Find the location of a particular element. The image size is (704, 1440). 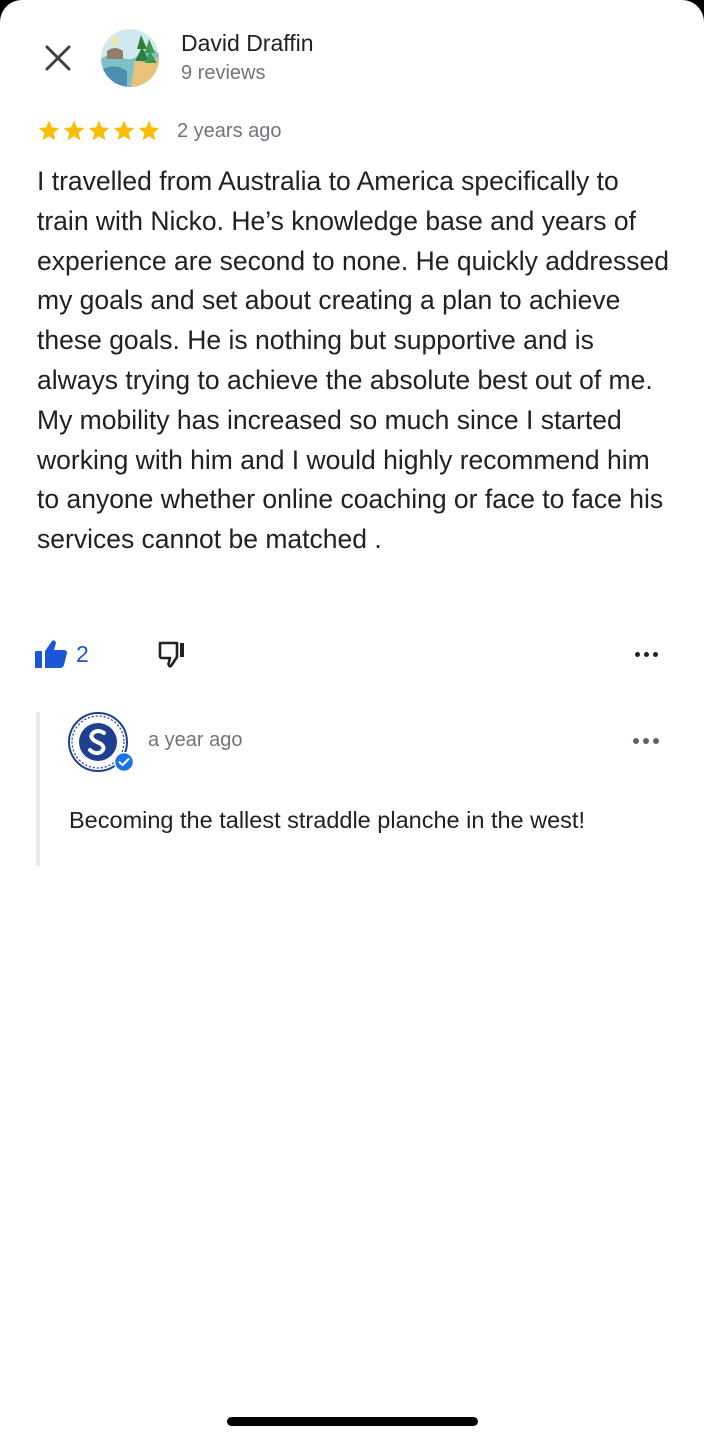

author-review-count: 9 reviews is located at coordinates (223, 73).